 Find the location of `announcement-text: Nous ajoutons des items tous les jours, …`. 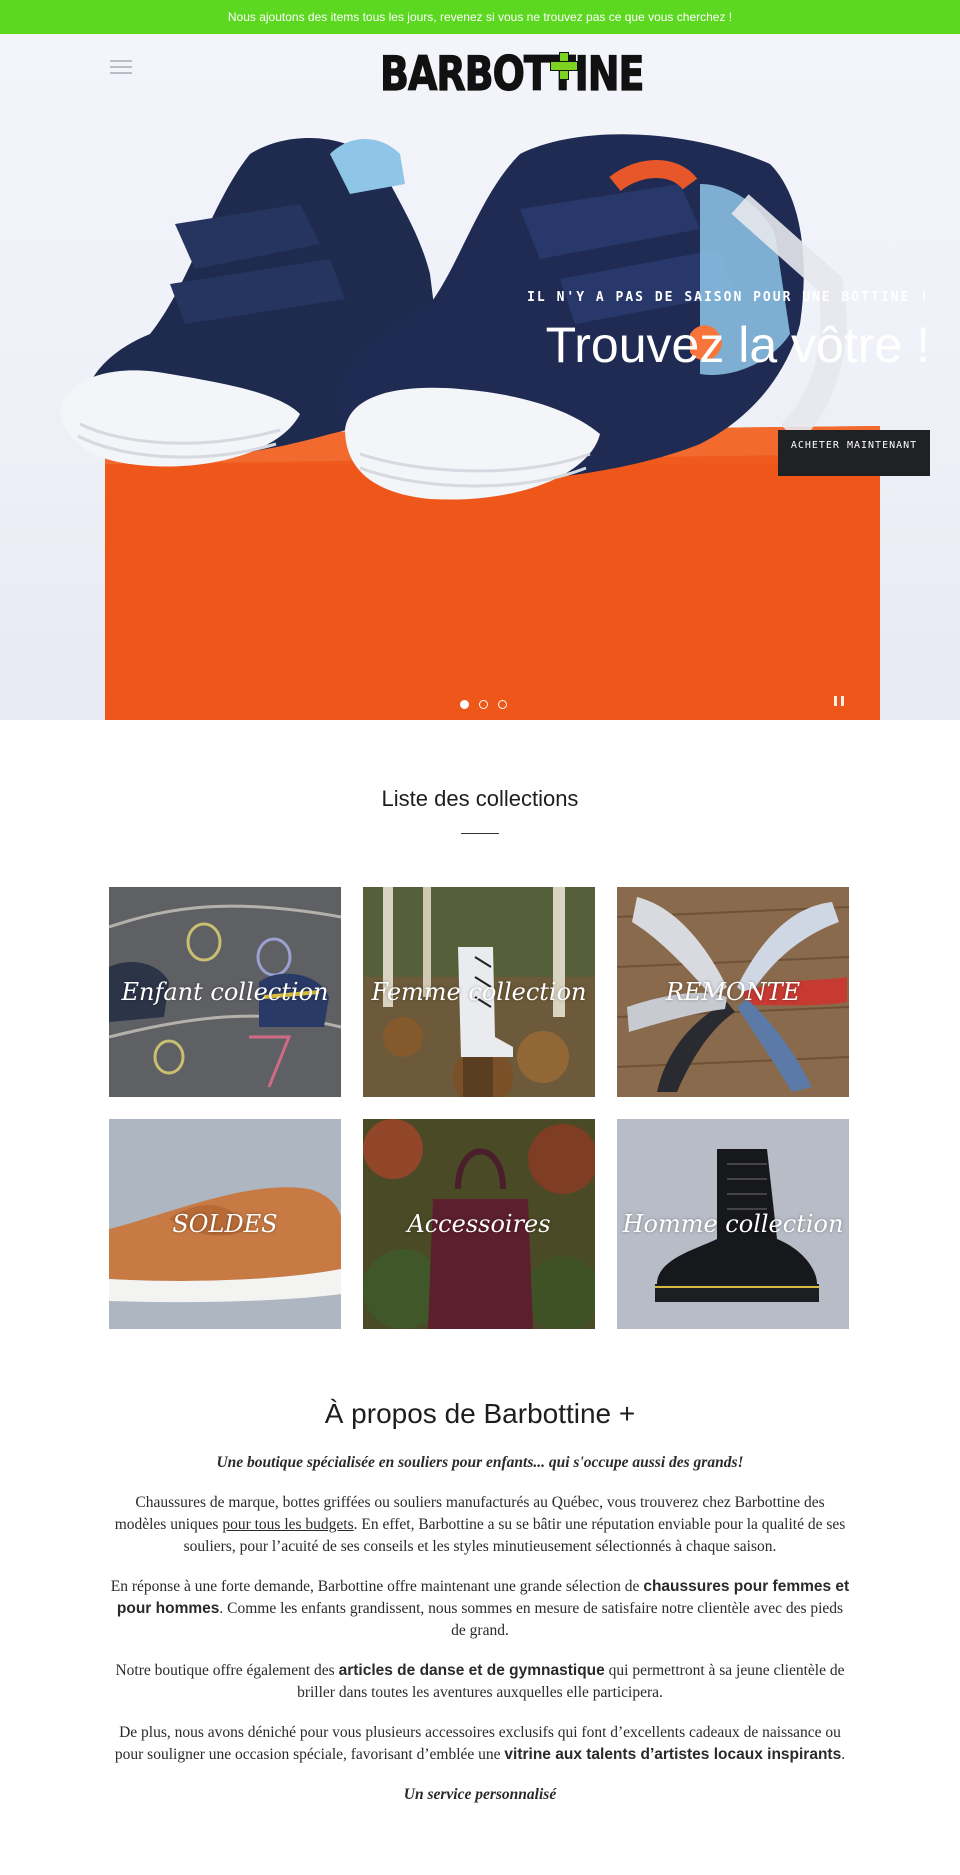

announcement-text: Nous ajoutons des items tous les jours, … is located at coordinates (480, 17).